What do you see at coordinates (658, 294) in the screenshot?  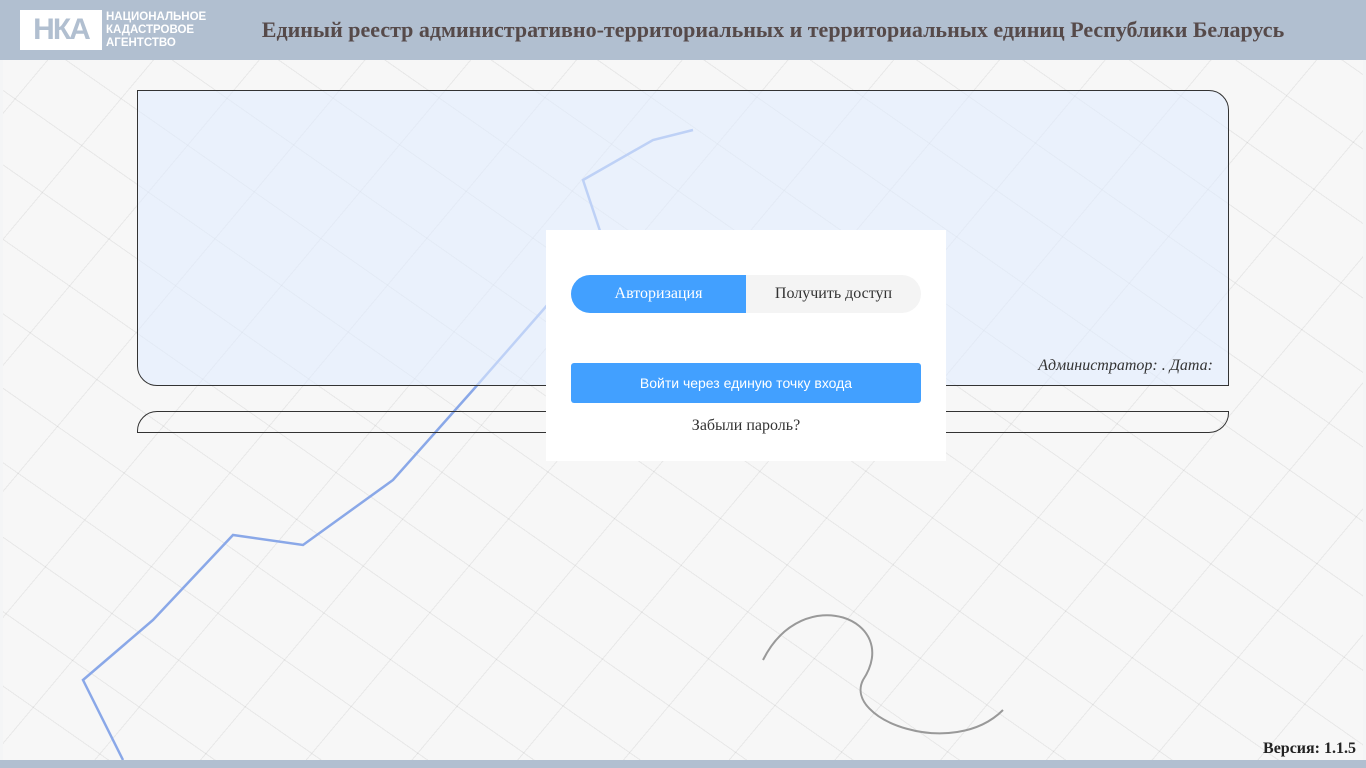 I see `tab-authorization: Авторизация` at bounding box center [658, 294].